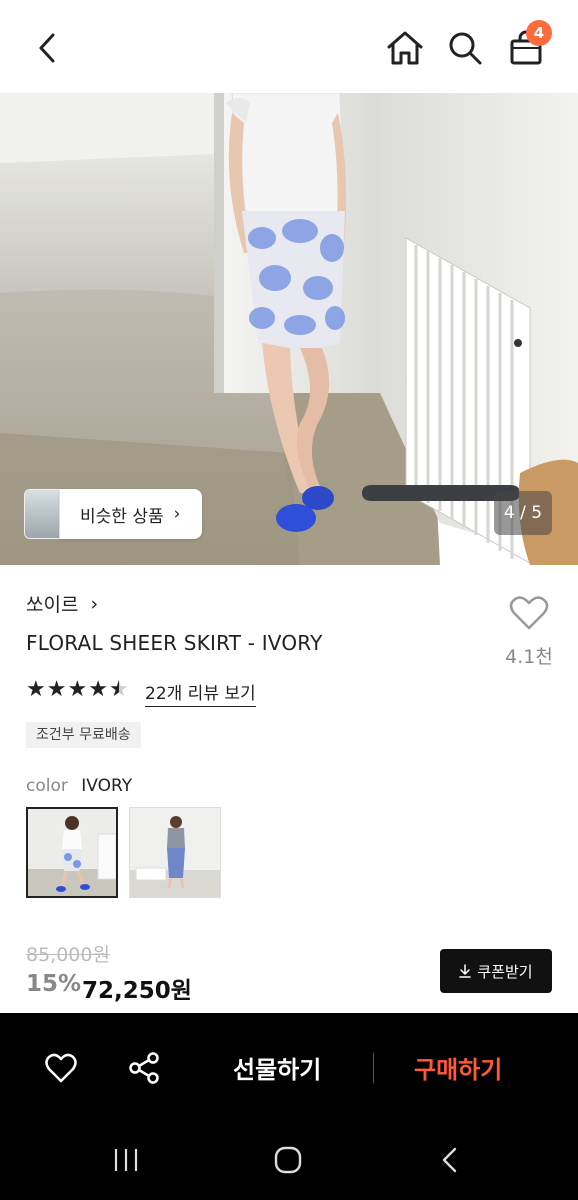  What do you see at coordinates (54, 984) in the screenshot?
I see `discount-rate: 15%` at bounding box center [54, 984].